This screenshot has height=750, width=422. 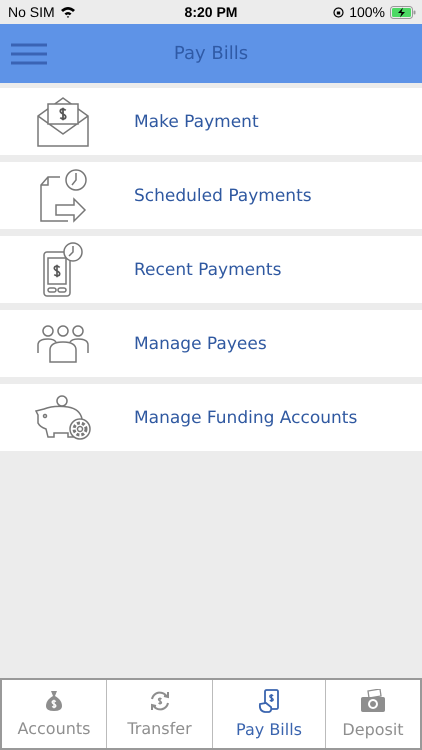 I want to click on camera-icon, so click(x=373, y=701).